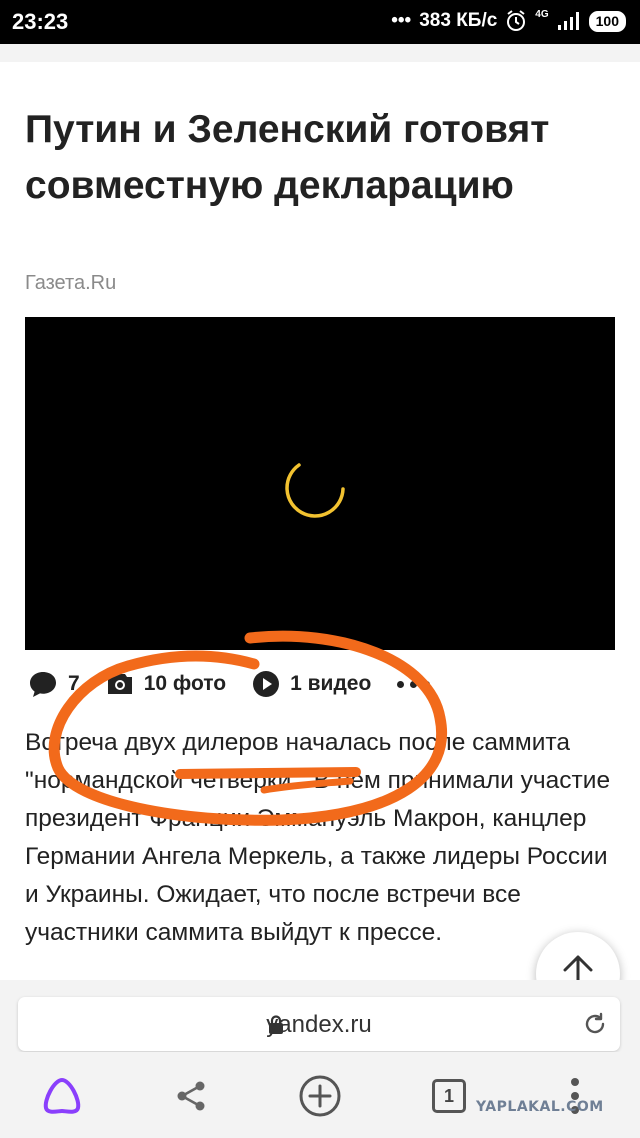 The image size is (640, 1138). I want to click on status-time: 23:23, so click(40, 21).